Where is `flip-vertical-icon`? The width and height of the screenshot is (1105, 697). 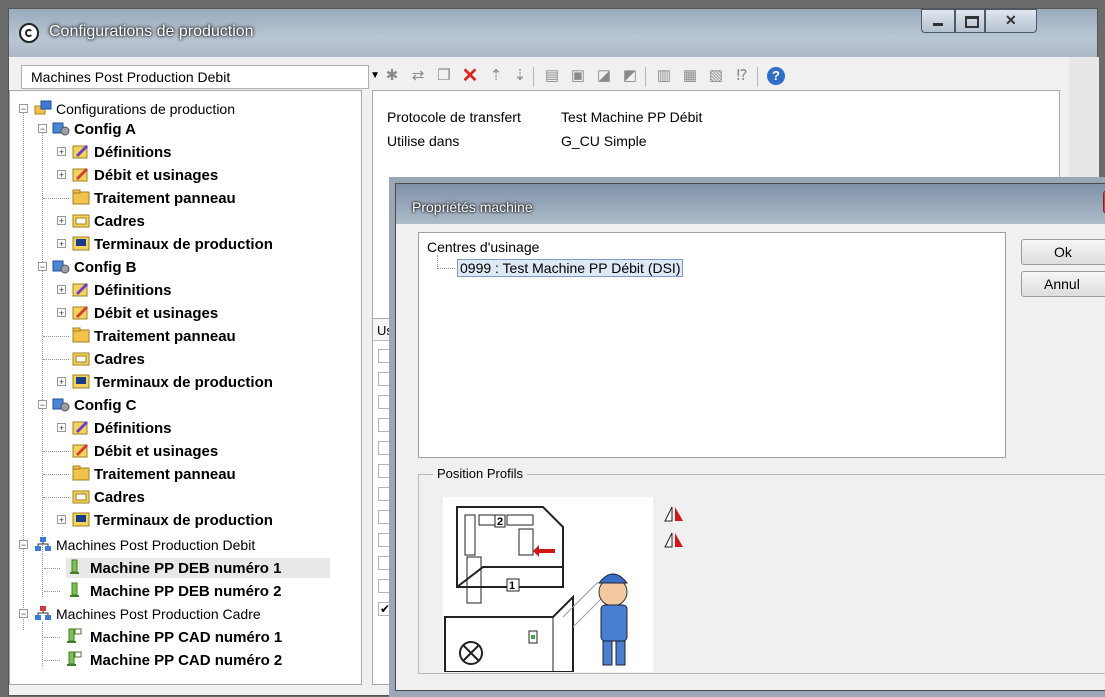 flip-vertical-icon is located at coordinates (674, 513).